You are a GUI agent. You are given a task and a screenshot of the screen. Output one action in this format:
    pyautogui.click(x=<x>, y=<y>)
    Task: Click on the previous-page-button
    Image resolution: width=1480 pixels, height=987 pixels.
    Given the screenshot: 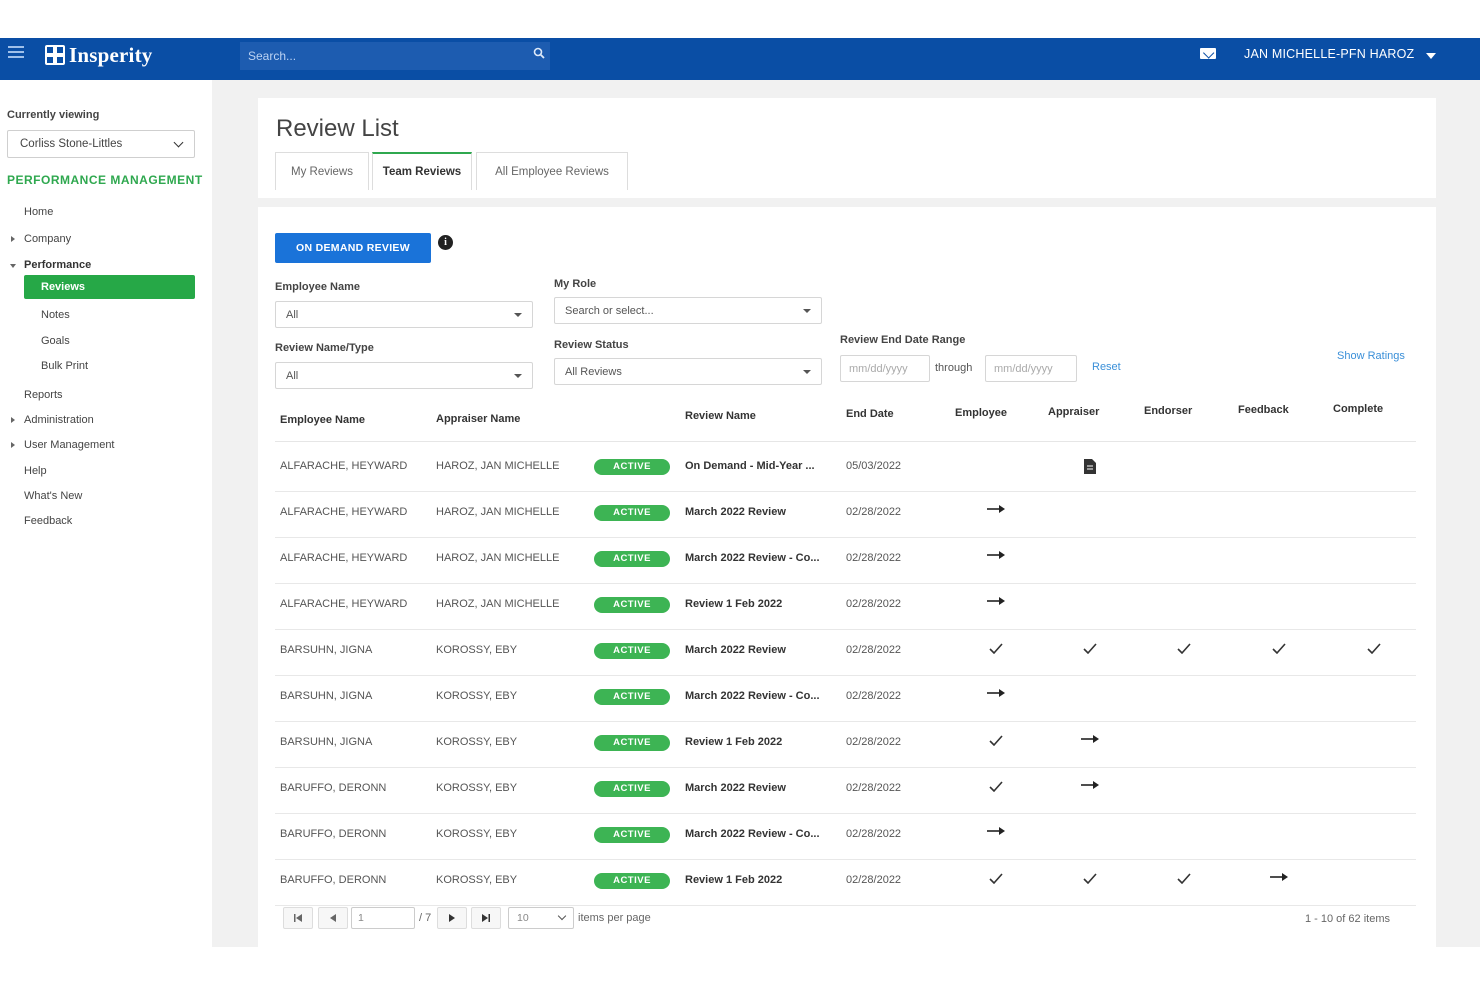 What is the action you would take?
    pyautogui.click(x=333, y=918)
    